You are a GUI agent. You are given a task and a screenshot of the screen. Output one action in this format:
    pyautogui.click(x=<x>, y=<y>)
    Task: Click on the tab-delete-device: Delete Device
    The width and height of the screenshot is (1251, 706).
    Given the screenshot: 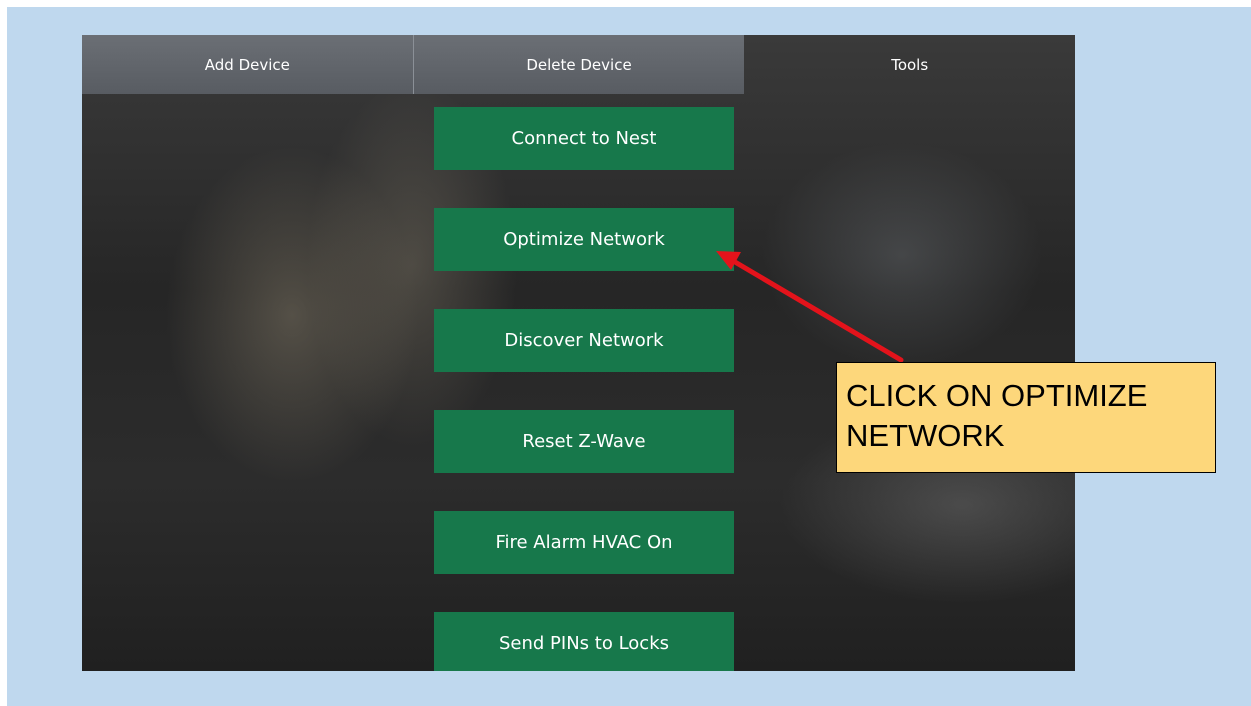 What is the action you would take?
    pyautogui.click(x=579, y=64)
    